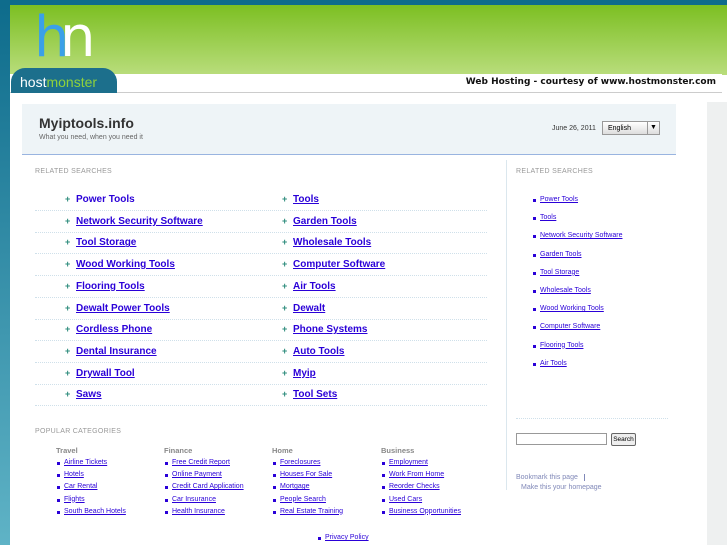  Describe the element at coordinates (197, 462) in the screenshot. I see `category-link: Free Credit Report` at that location.